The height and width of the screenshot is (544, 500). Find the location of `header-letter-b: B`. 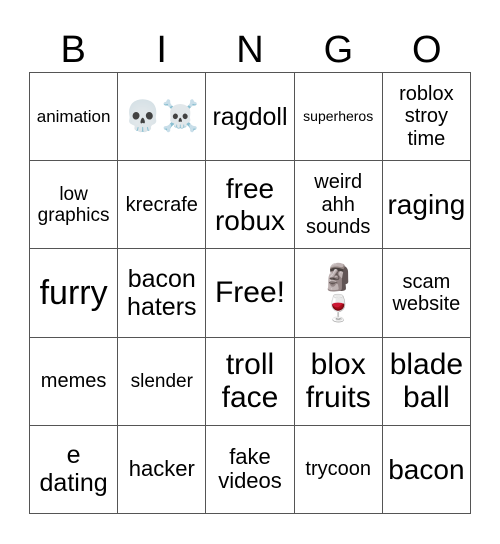

header-letter-b: B is located at coordinates (73, 50).